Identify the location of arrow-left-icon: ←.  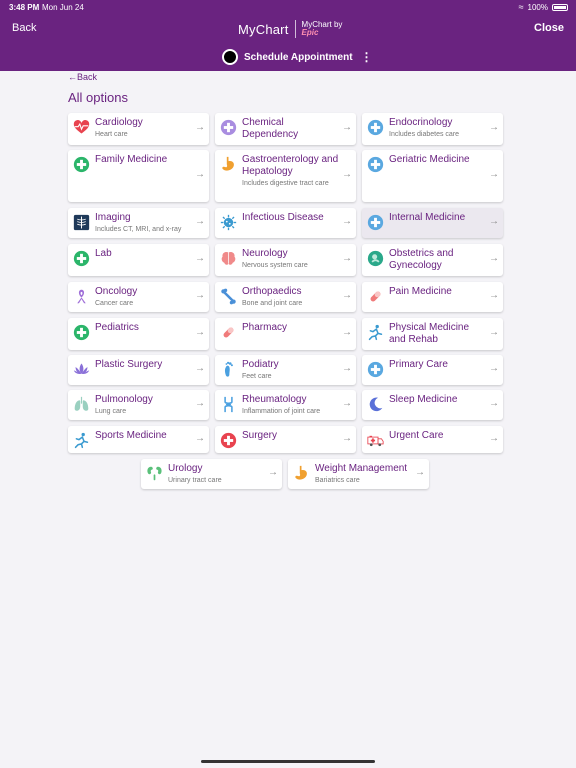
(72, 77).